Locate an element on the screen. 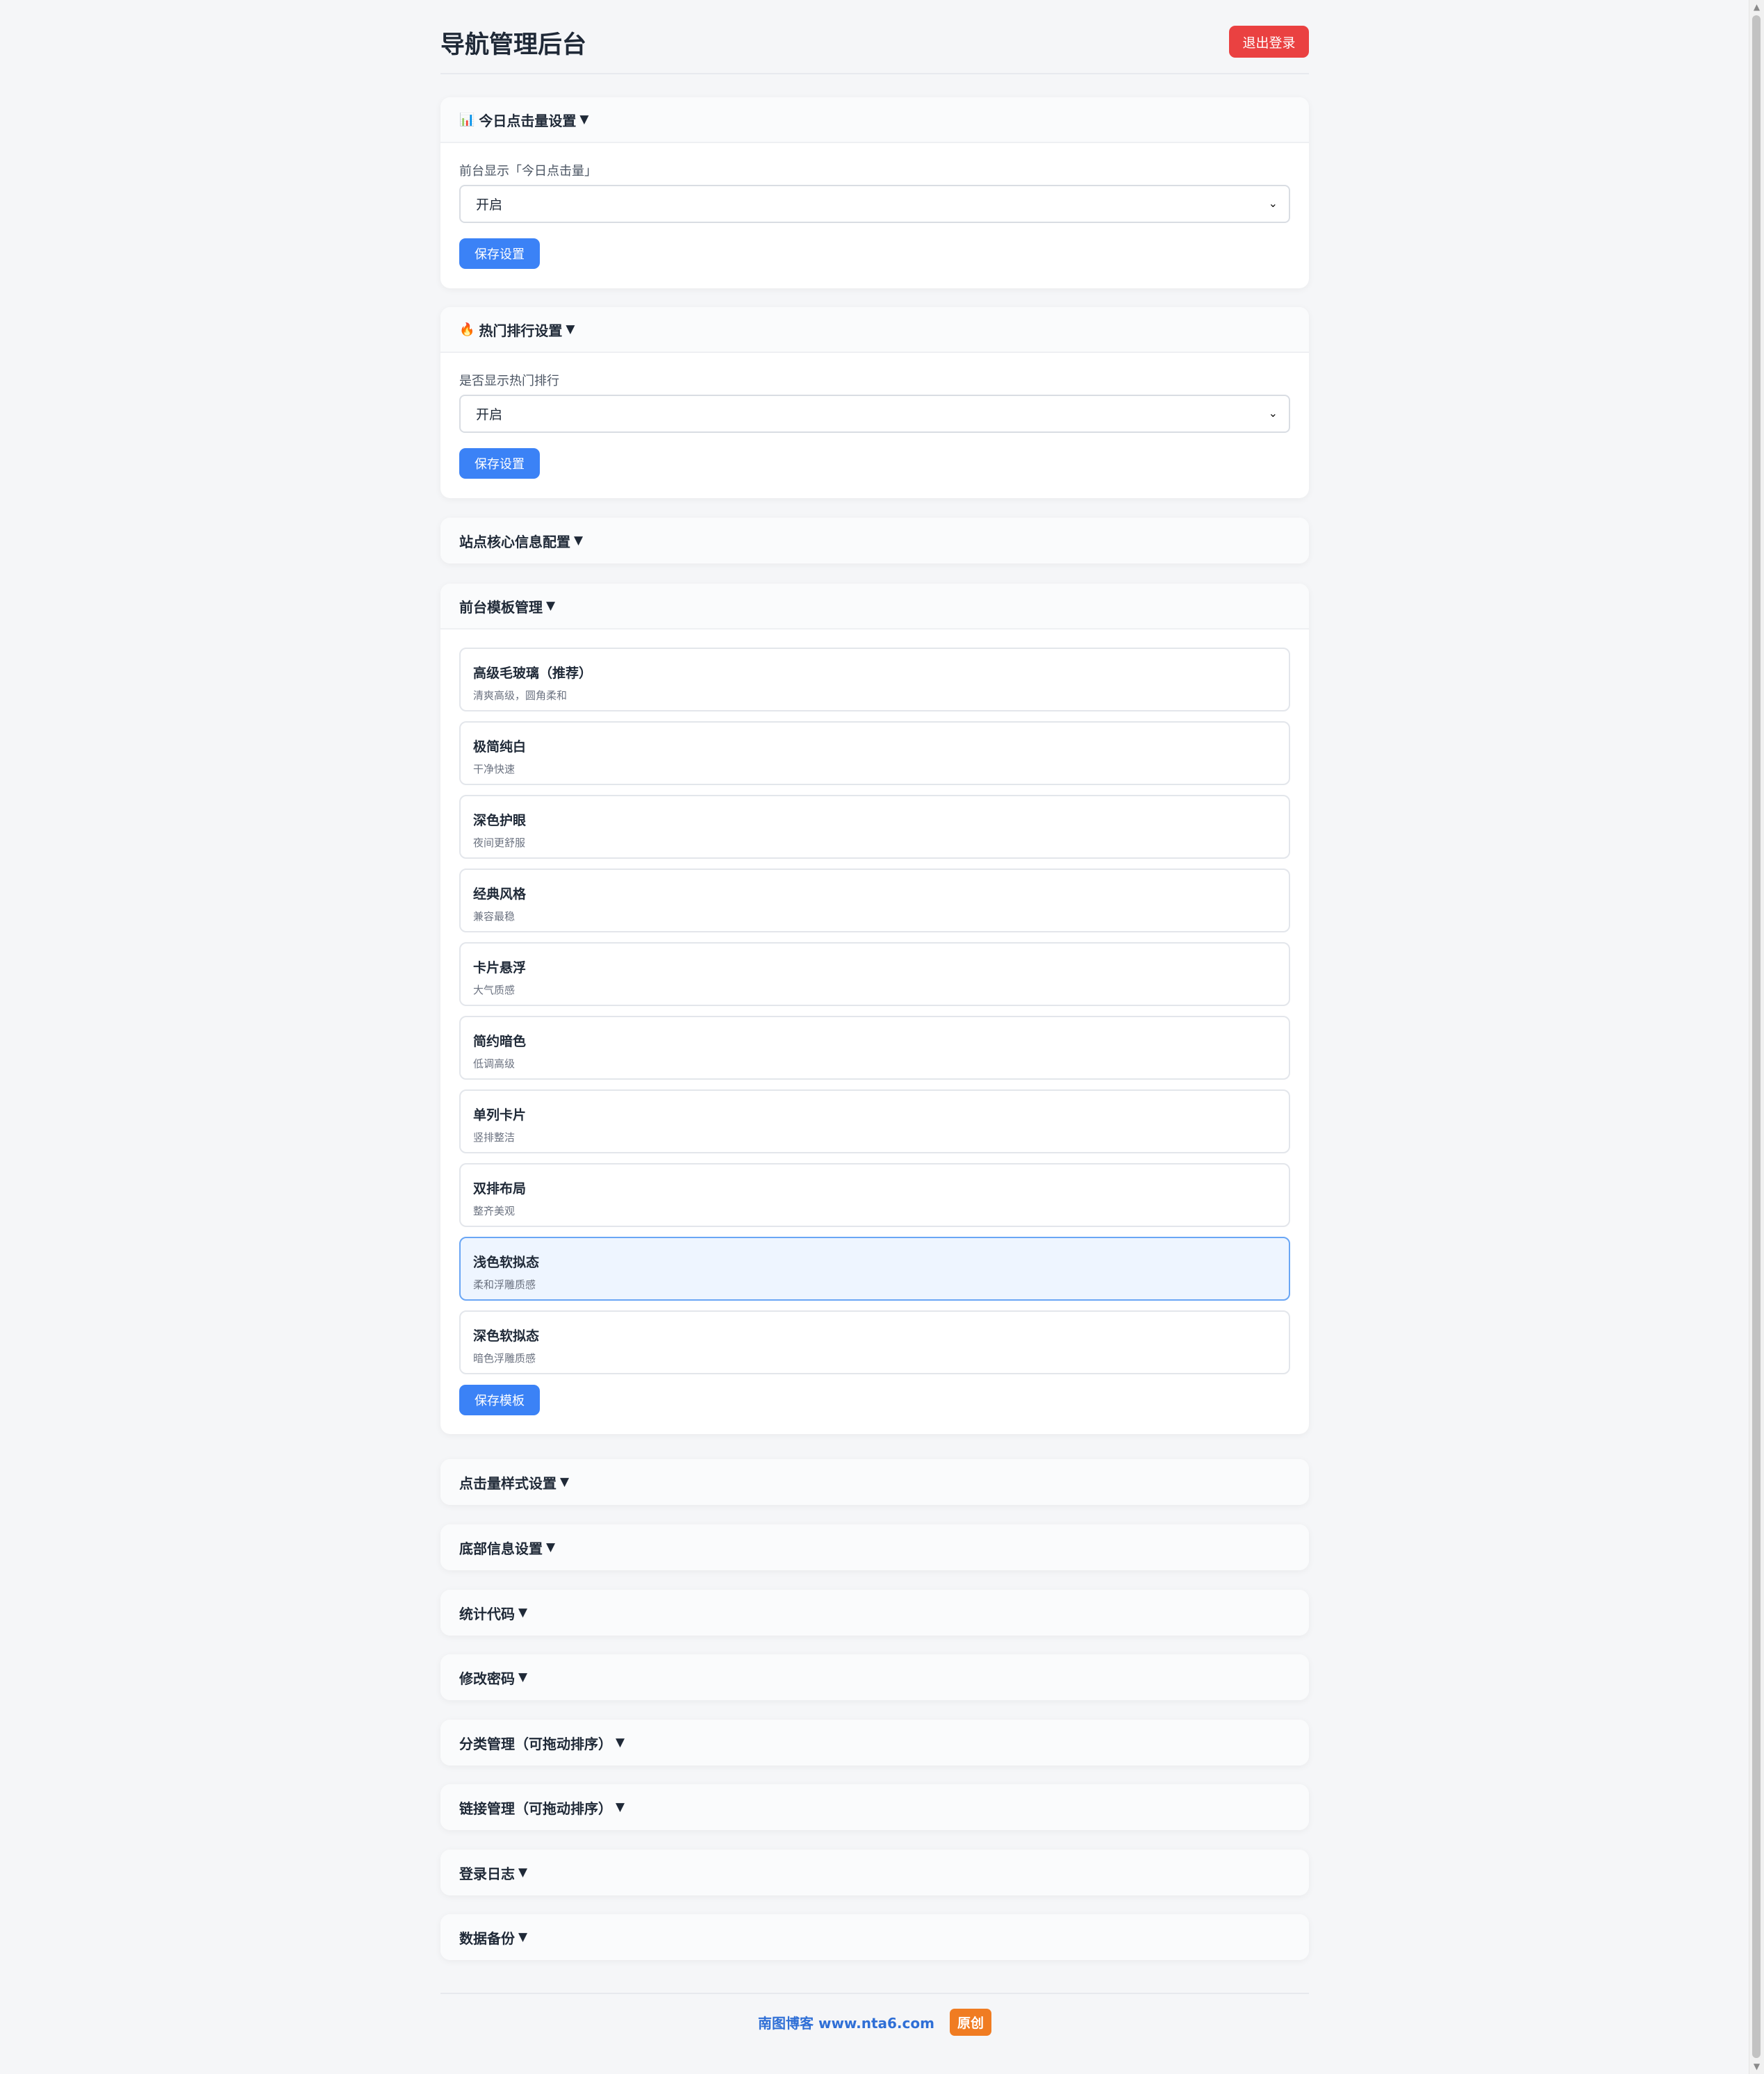 Image resolution: width=1764 pixels, height=2074 pixels. chart-icon: 📊 is located at coordinates (467, 119).